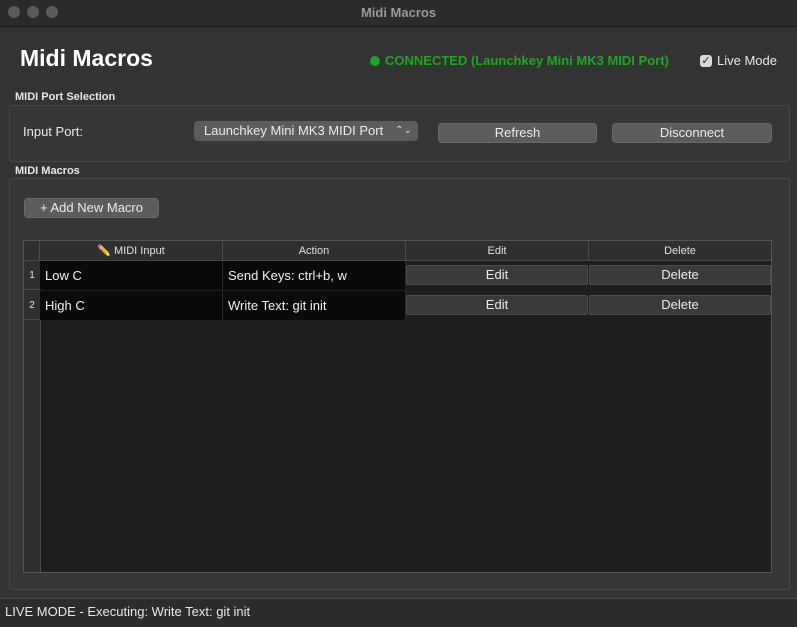  I want to click on midi-input-cell: Low C, so click(131, 275).